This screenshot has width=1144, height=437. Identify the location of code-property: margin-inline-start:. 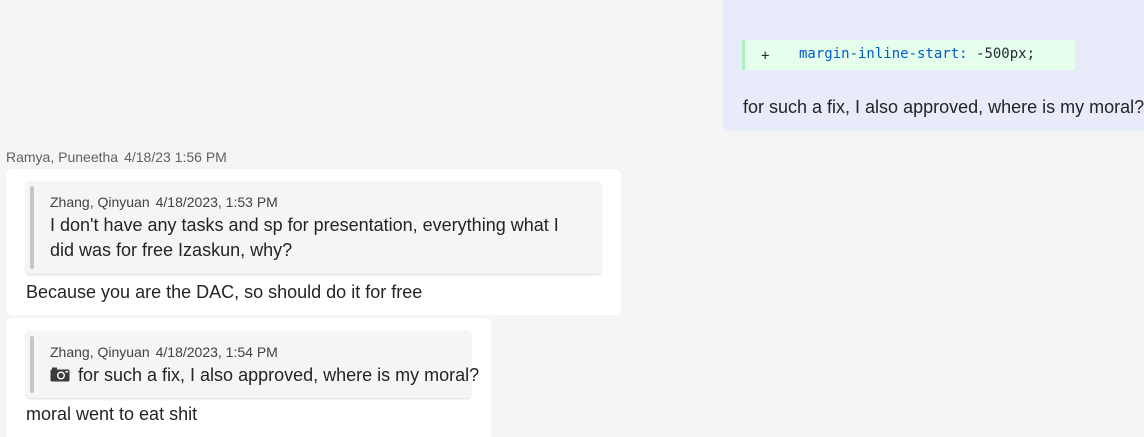
(883, 54).